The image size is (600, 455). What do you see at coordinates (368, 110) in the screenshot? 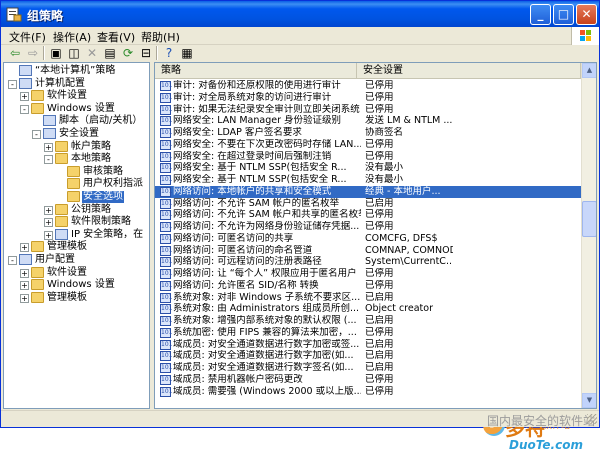
I see `table-row: 101 审计: 如果无法纪录安全审计则立即关闭系统 已停用` at bounding box center [368, 110].